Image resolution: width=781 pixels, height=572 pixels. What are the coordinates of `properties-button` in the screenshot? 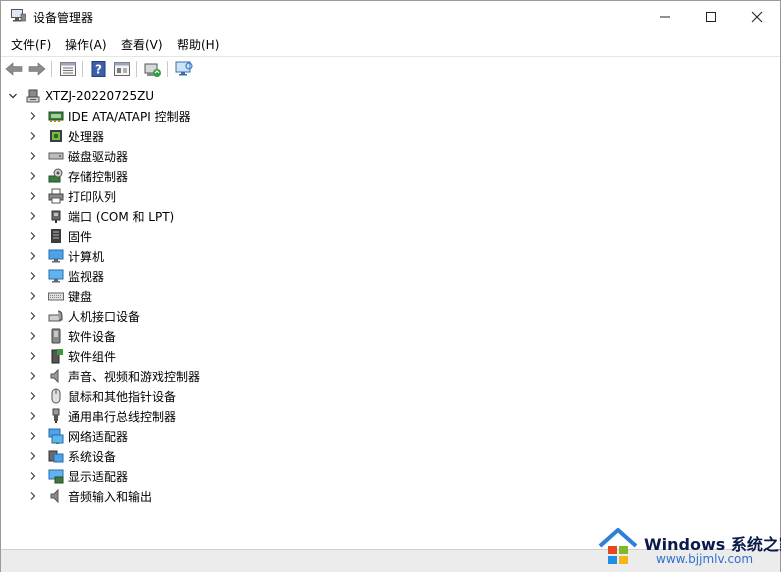 It's located at (68, 69).